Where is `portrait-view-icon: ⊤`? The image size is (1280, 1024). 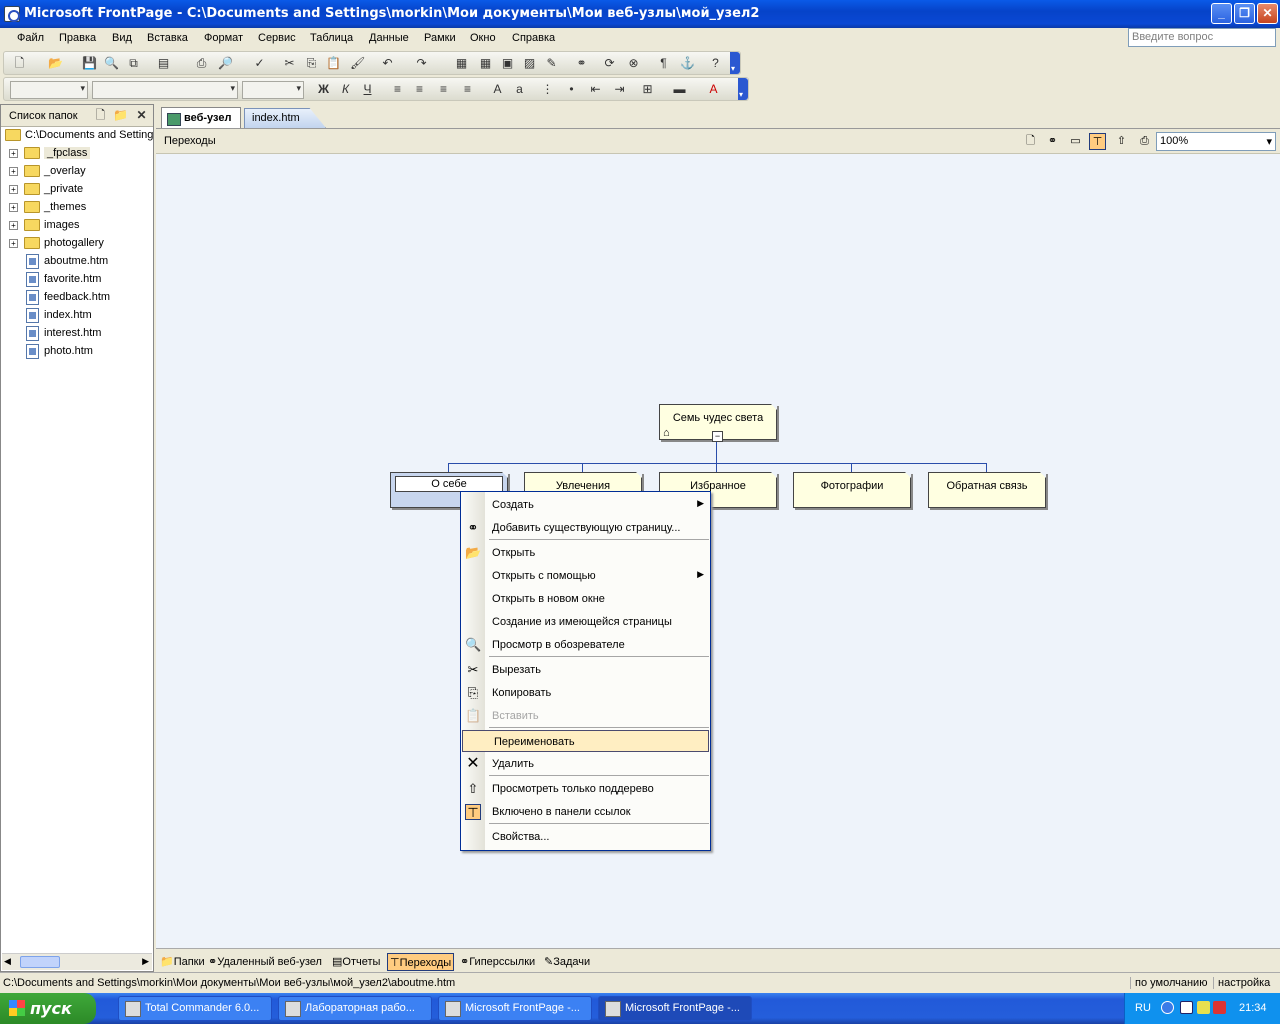
portrait-view-icon: ⊤ is located at coordinates (1097, 141).